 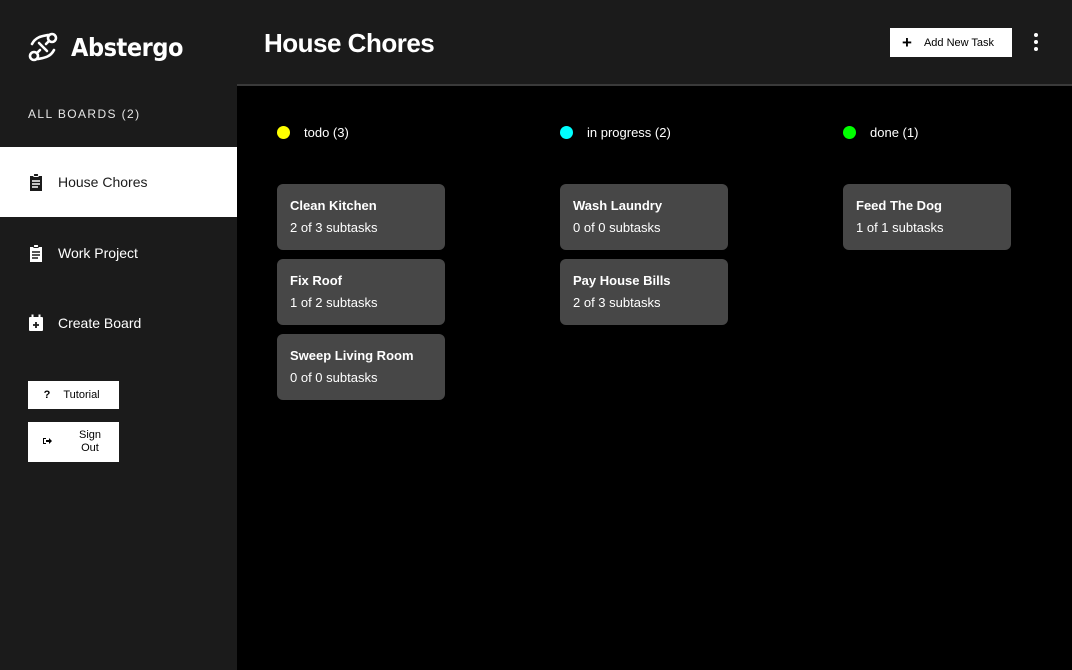 I want to click on add-task-label: Add New Task, so click(x=959, y=42).